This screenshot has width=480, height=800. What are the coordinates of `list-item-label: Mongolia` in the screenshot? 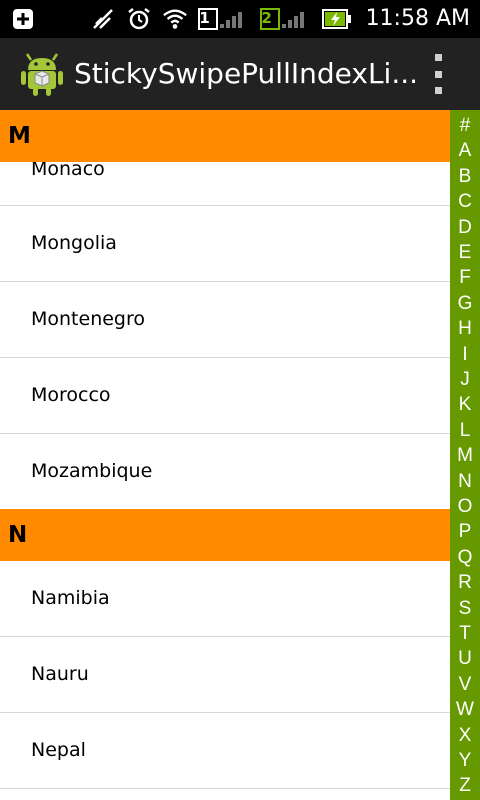 It's located at (74, 243).